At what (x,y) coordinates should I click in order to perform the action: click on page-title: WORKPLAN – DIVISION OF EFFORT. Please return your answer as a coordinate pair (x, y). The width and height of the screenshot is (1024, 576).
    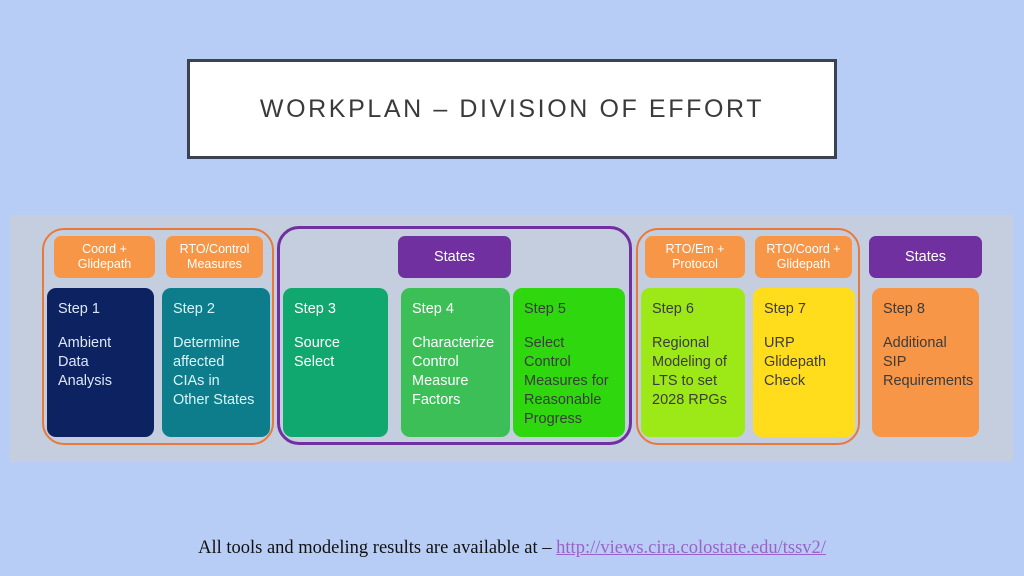
    Looking at the image, I should click on (512, 108).